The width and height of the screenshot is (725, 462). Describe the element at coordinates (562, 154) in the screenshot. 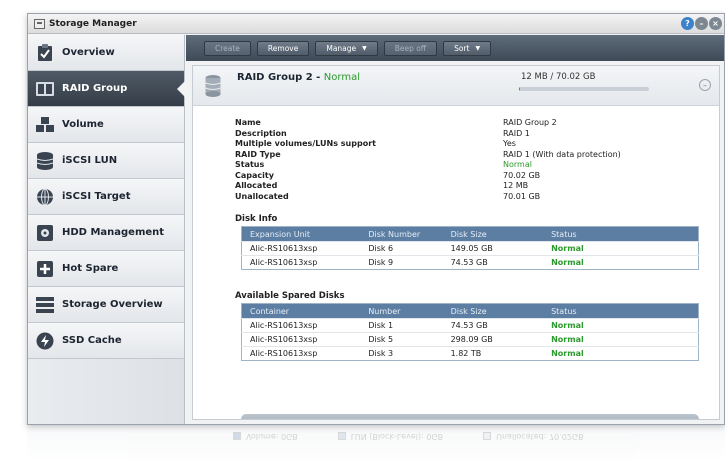

I see `property-value: RAID 1 (With data protection)` at that location.